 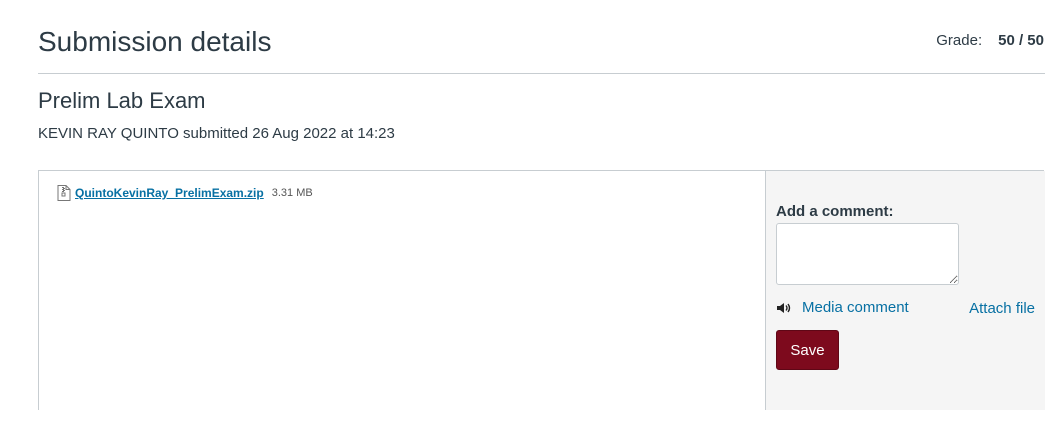 I want to click on file-size: 3.31 MB, so click(x=292, y=193).